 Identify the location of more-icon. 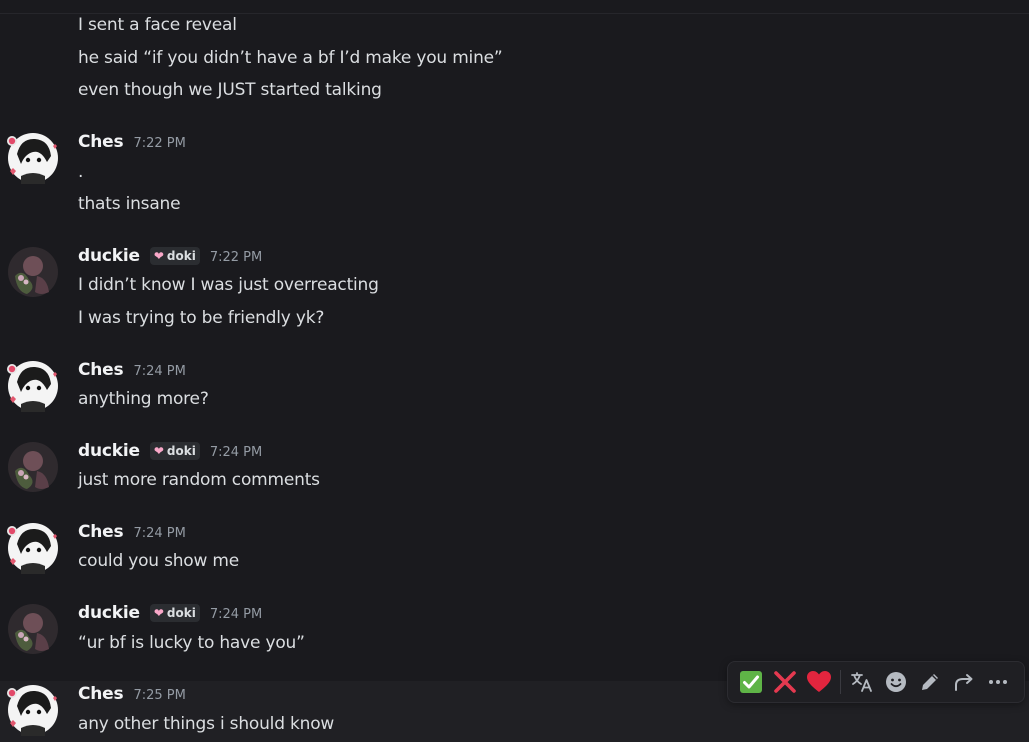
(998, 682).